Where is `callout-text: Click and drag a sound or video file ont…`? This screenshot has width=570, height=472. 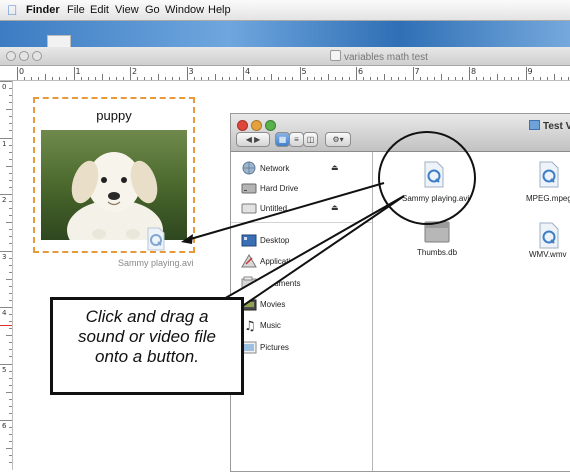 callout-text: Click and drag a sound or video file ont… is located at coordinates (147, 337).